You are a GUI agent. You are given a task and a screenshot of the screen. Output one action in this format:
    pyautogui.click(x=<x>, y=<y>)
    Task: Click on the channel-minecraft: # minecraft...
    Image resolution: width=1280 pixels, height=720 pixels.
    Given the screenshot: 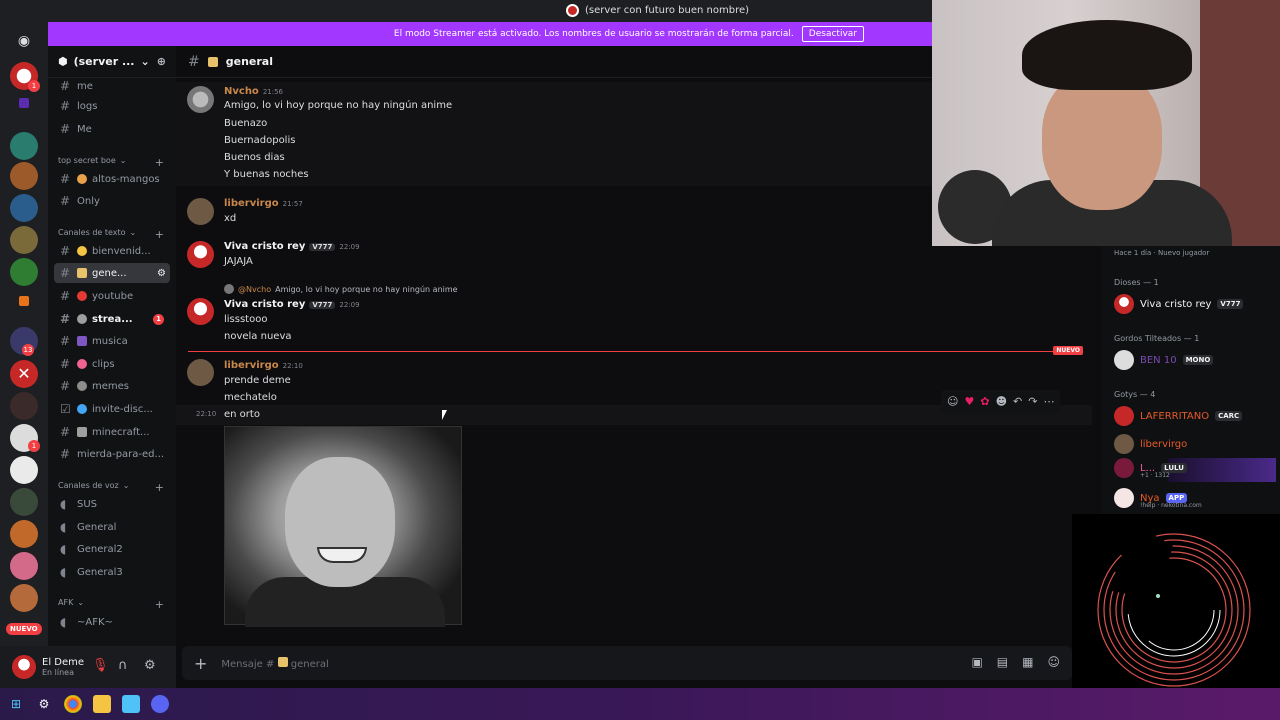 What is the action you would take?
    pyautogui.click(x=112, y=432)
    